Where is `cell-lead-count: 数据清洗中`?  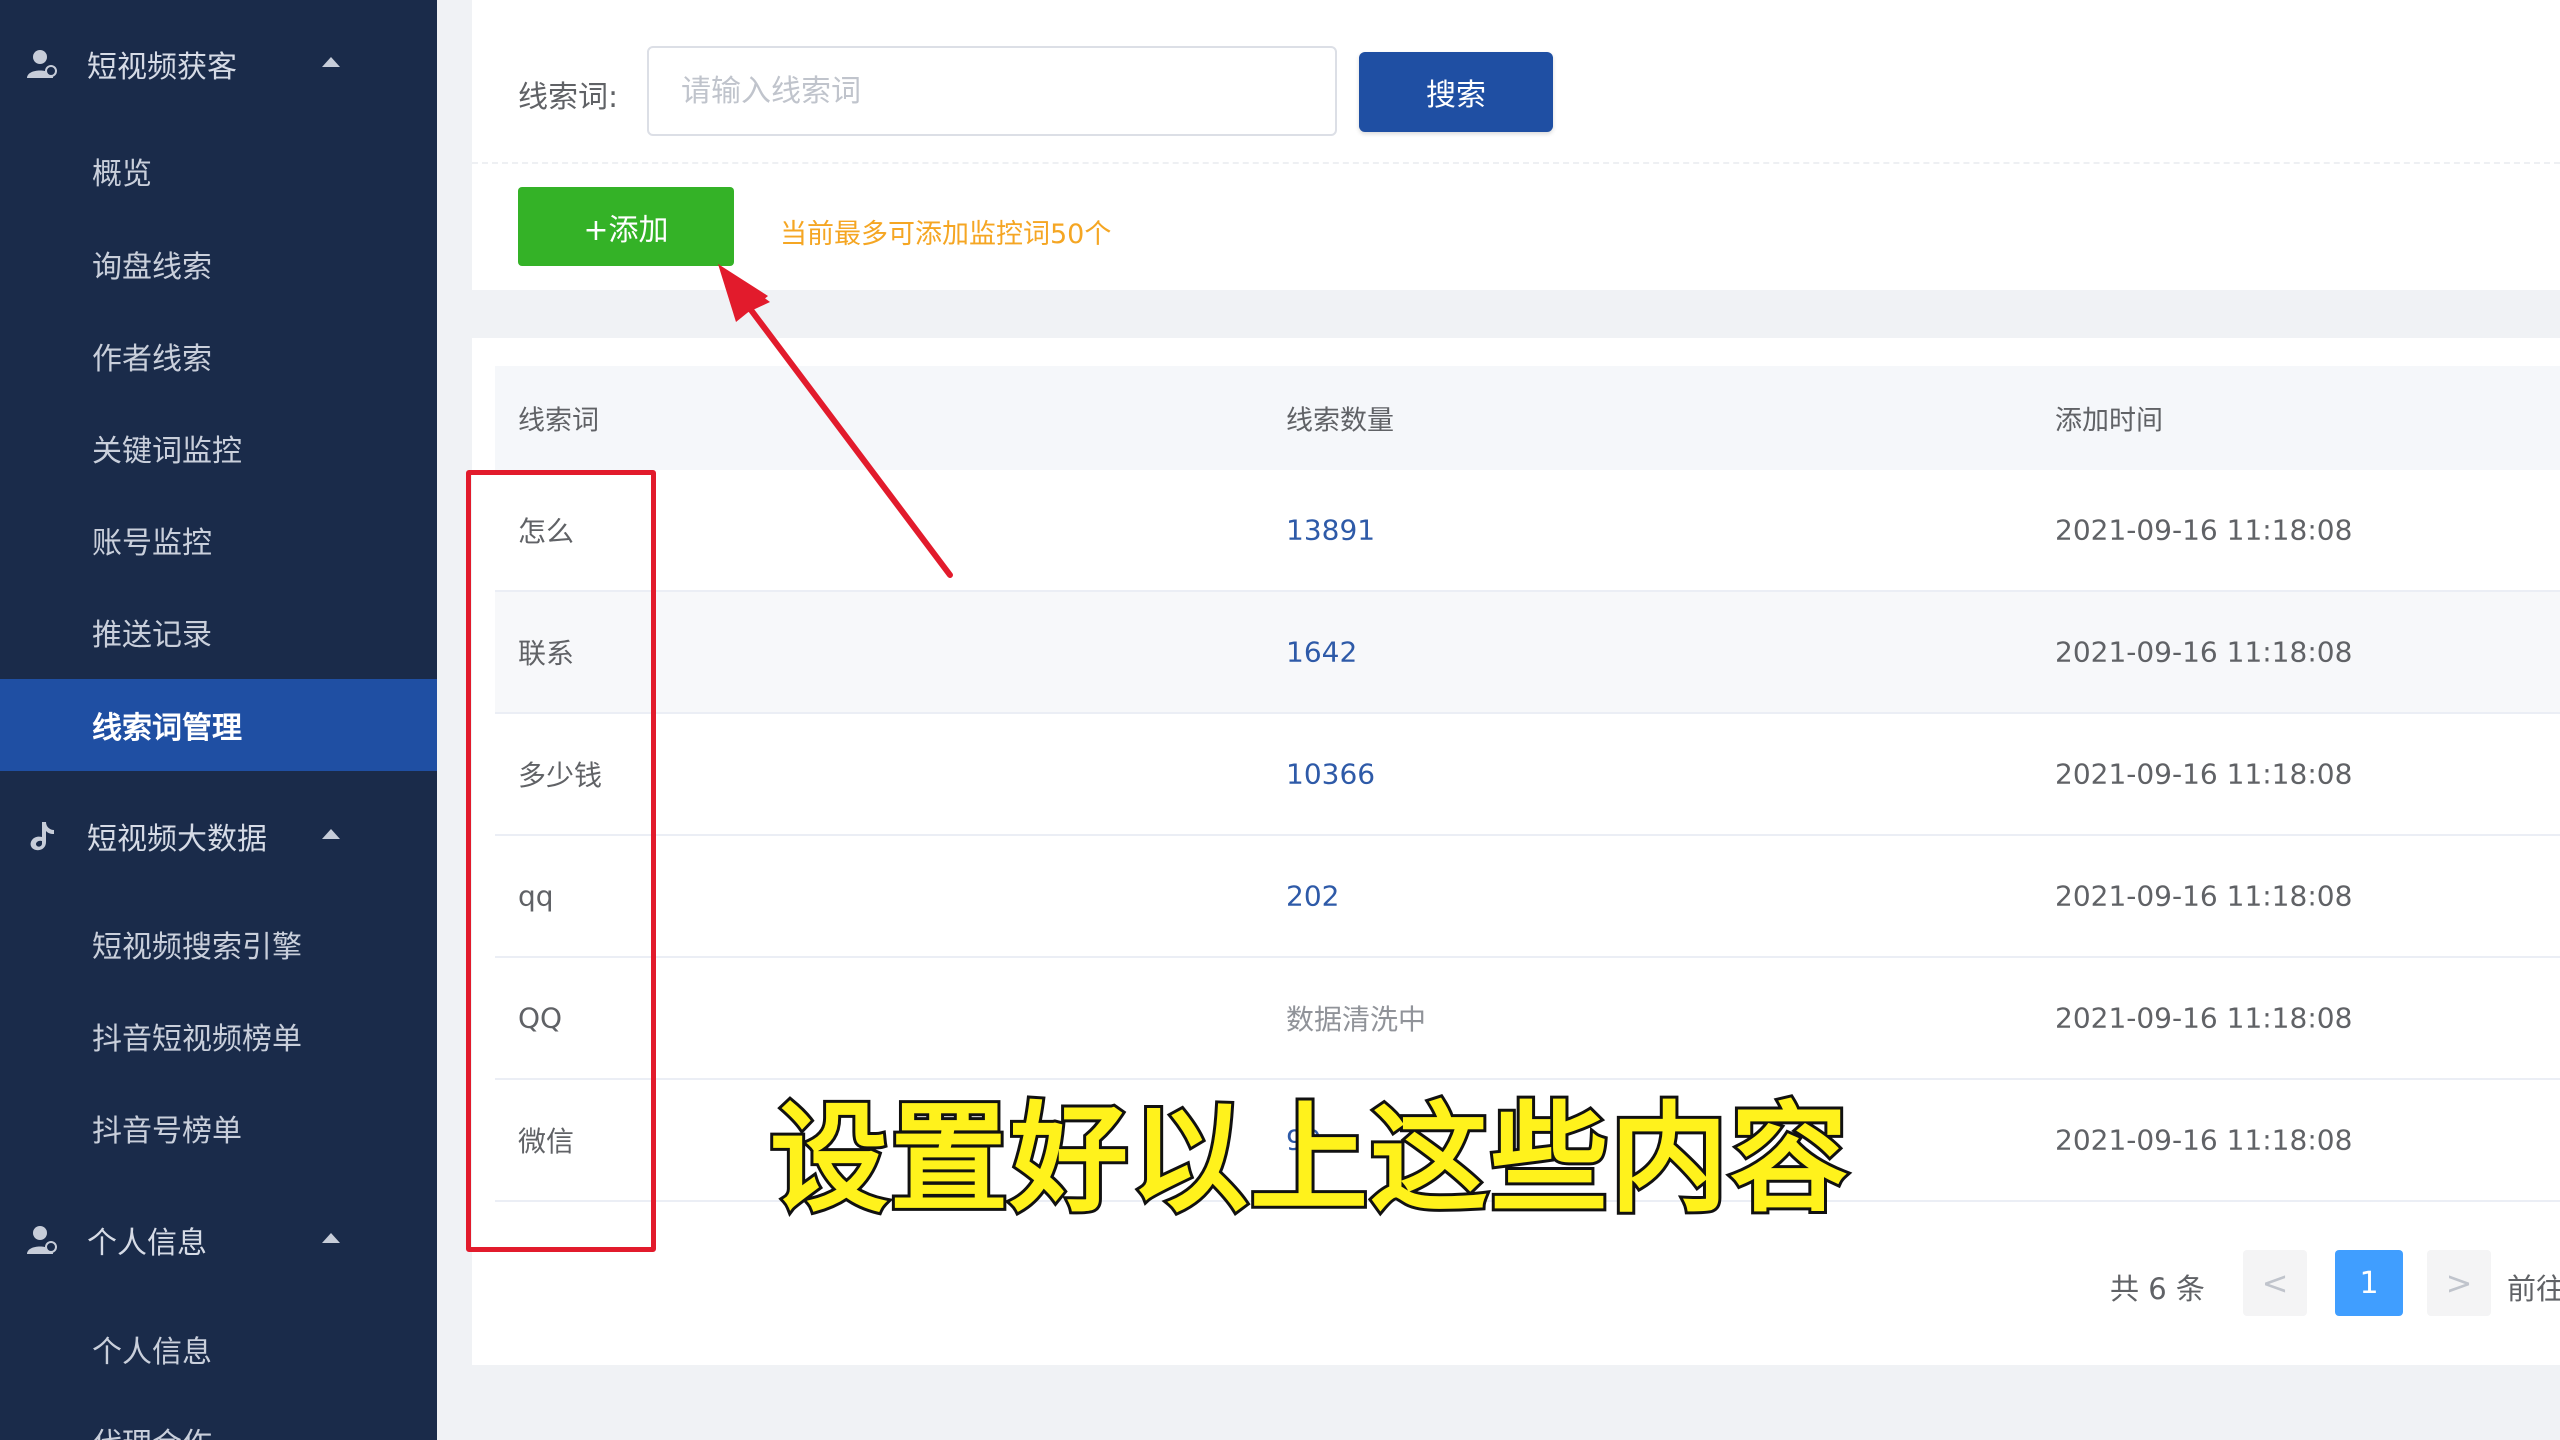
cell-lead-count: 数据清洗中 is located at coordinates (1356, 1019).